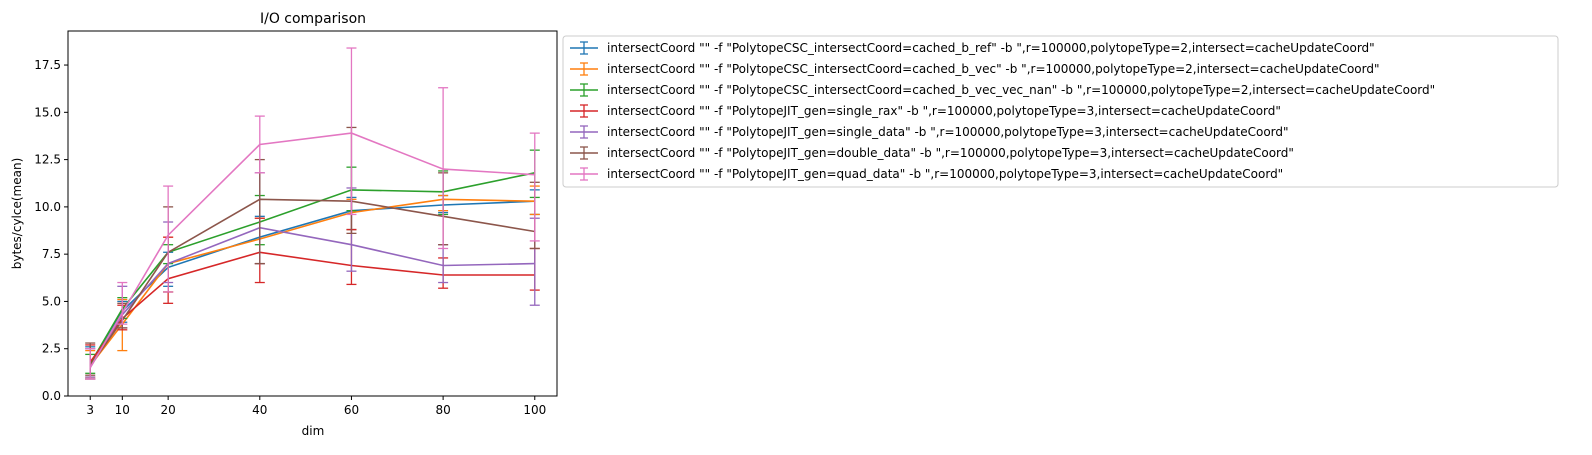 The height and width of the screenshot is (455, 1592). I want to click on y-tick-label: 12.5, so click(47, 160).